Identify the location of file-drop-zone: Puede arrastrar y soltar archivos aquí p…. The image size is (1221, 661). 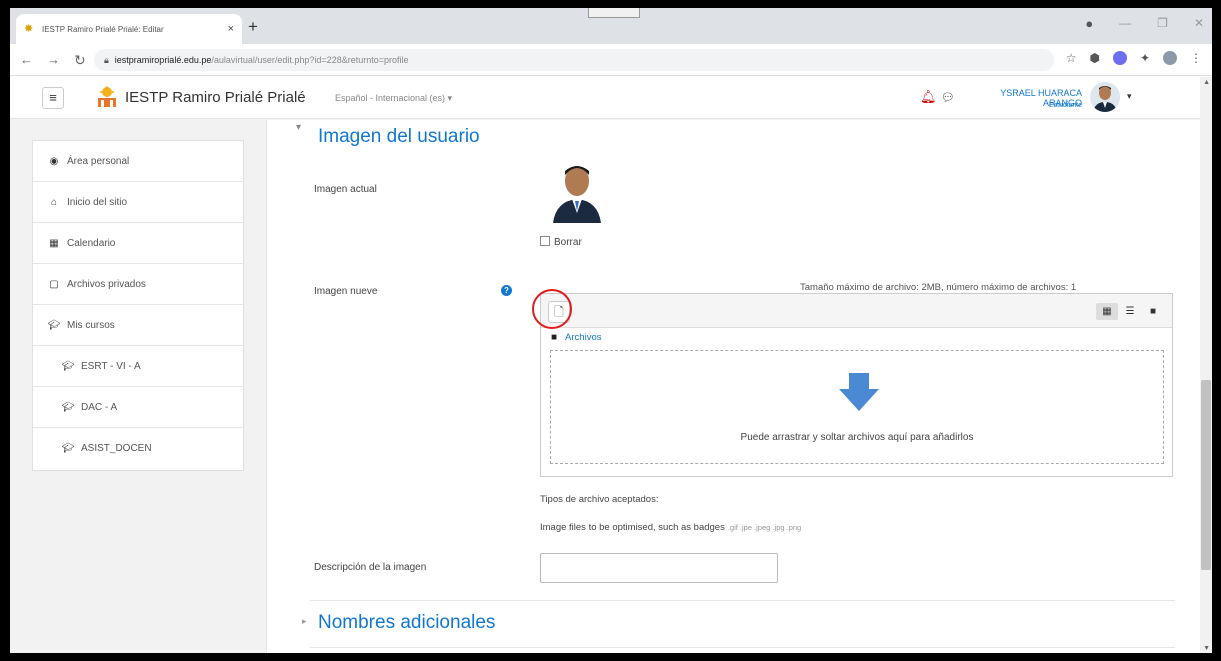
(857, 407).